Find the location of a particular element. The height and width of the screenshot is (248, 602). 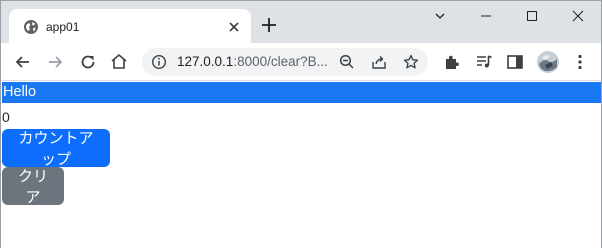

minimize-icon is located at coordinates (486, 16).